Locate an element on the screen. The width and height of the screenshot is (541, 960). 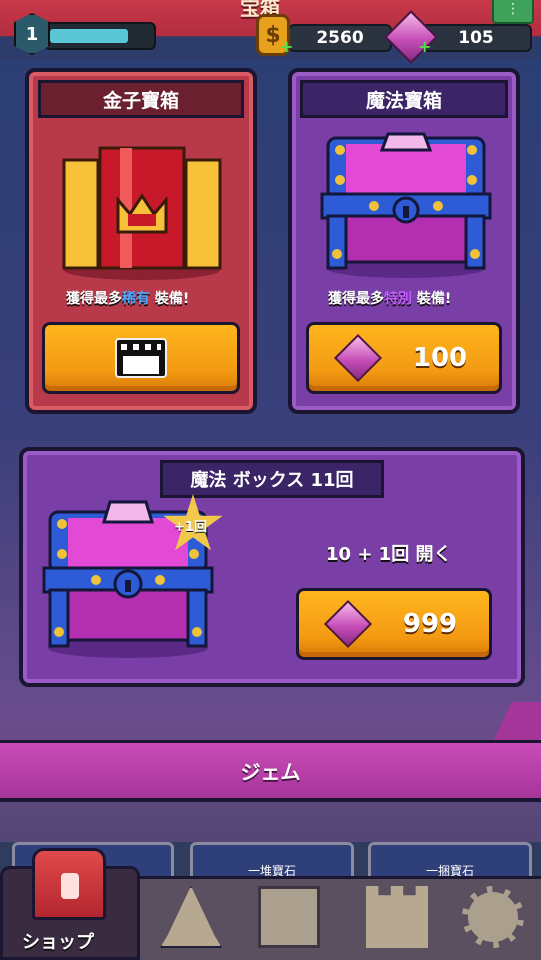
section-flag is located at coordinates (516, 723).